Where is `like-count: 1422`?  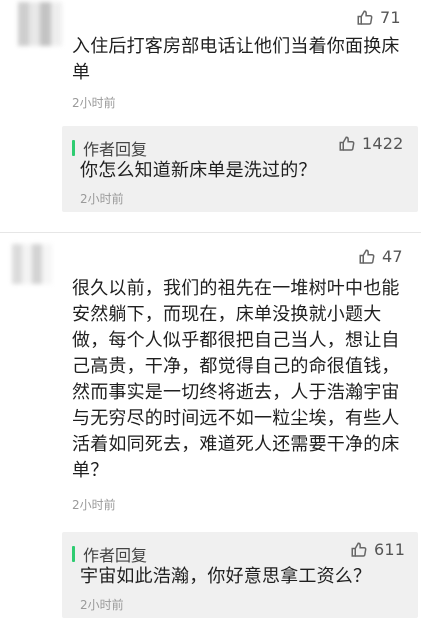
like-count: 1422 is located at coordinates (383, 143).